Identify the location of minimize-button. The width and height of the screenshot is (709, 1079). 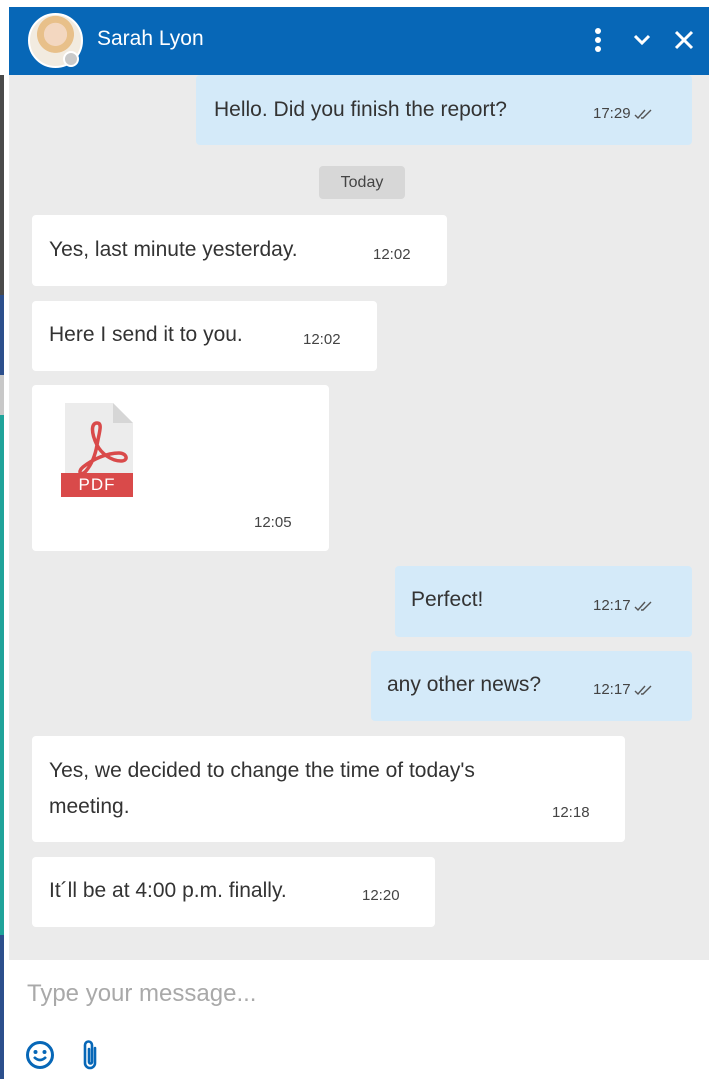
(642, 40).